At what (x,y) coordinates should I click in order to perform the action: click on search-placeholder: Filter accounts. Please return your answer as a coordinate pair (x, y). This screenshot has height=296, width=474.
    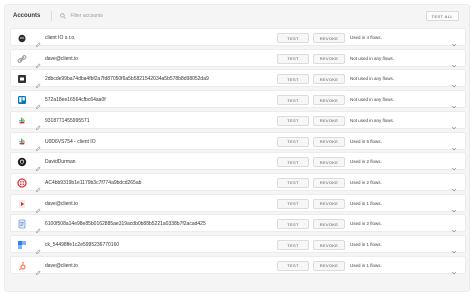
    Looking at the image, I should click on (86, 16).